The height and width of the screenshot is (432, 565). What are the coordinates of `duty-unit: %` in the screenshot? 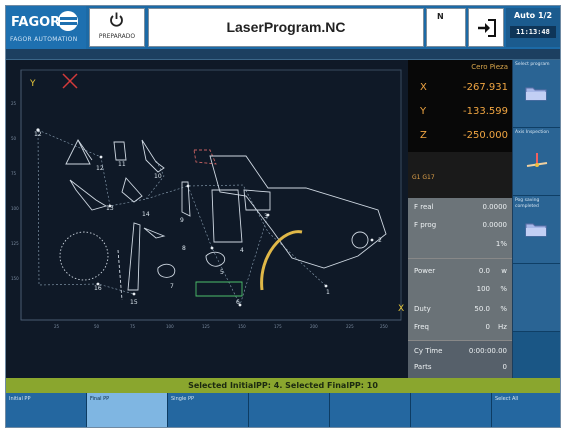 It's located at (503, 309).